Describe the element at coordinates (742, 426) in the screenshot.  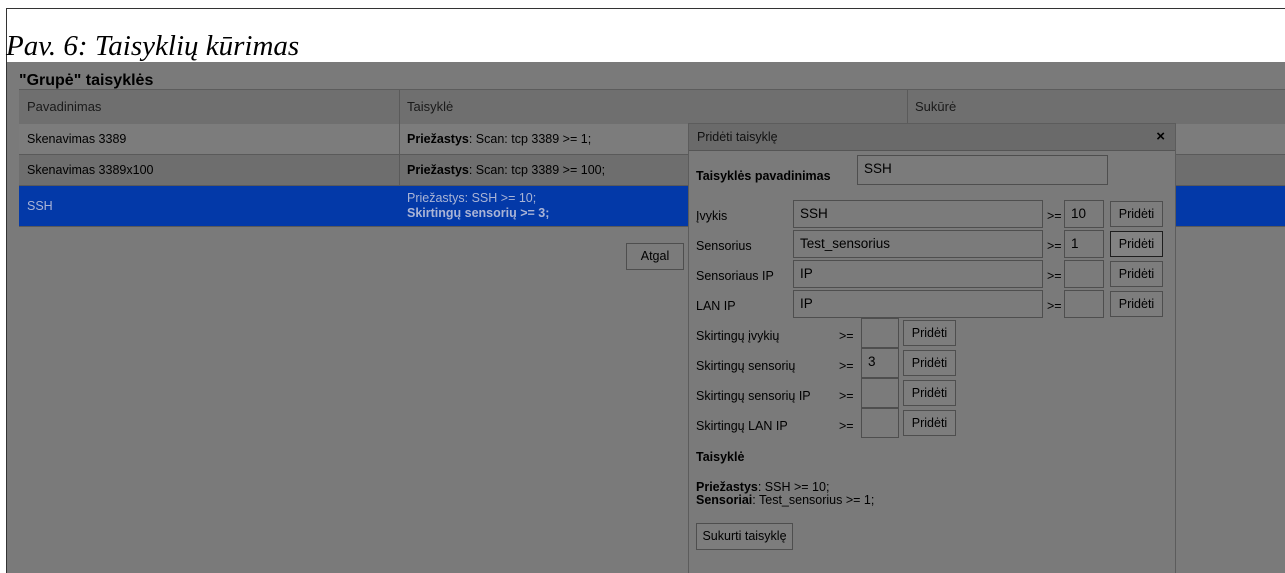
I see `distinct-lan-ip-label: Skirtingų LAN IP` at that location.